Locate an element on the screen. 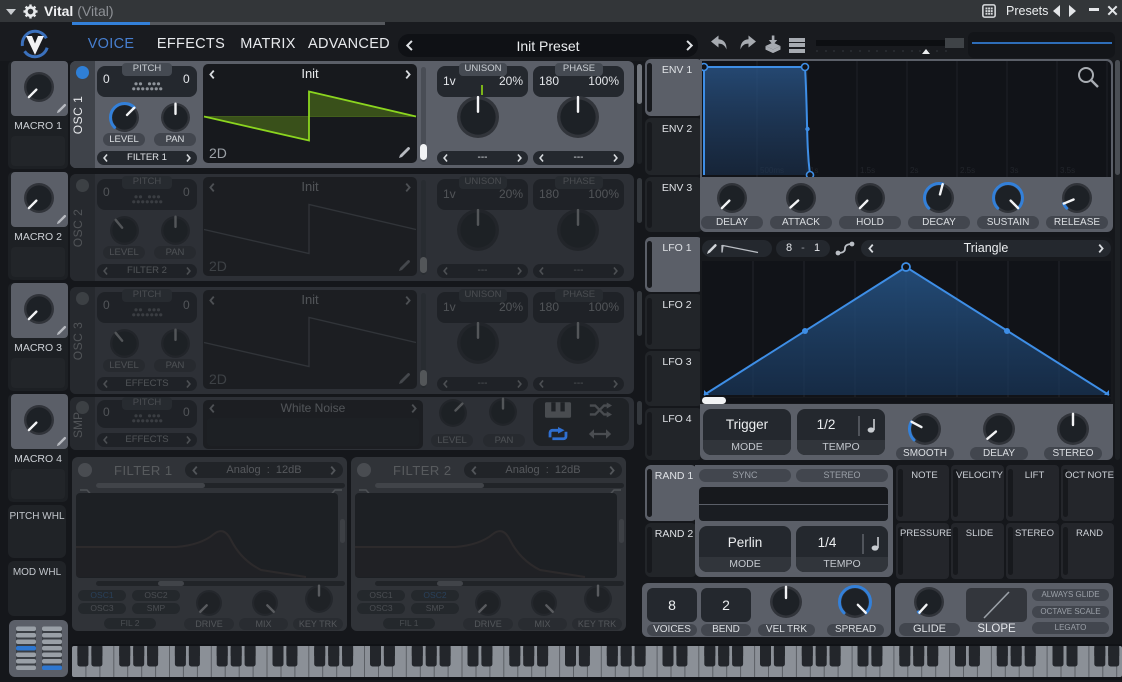 The image size is (1122, 682). svg-text: 2.5s is located at coordinates (967, 170).